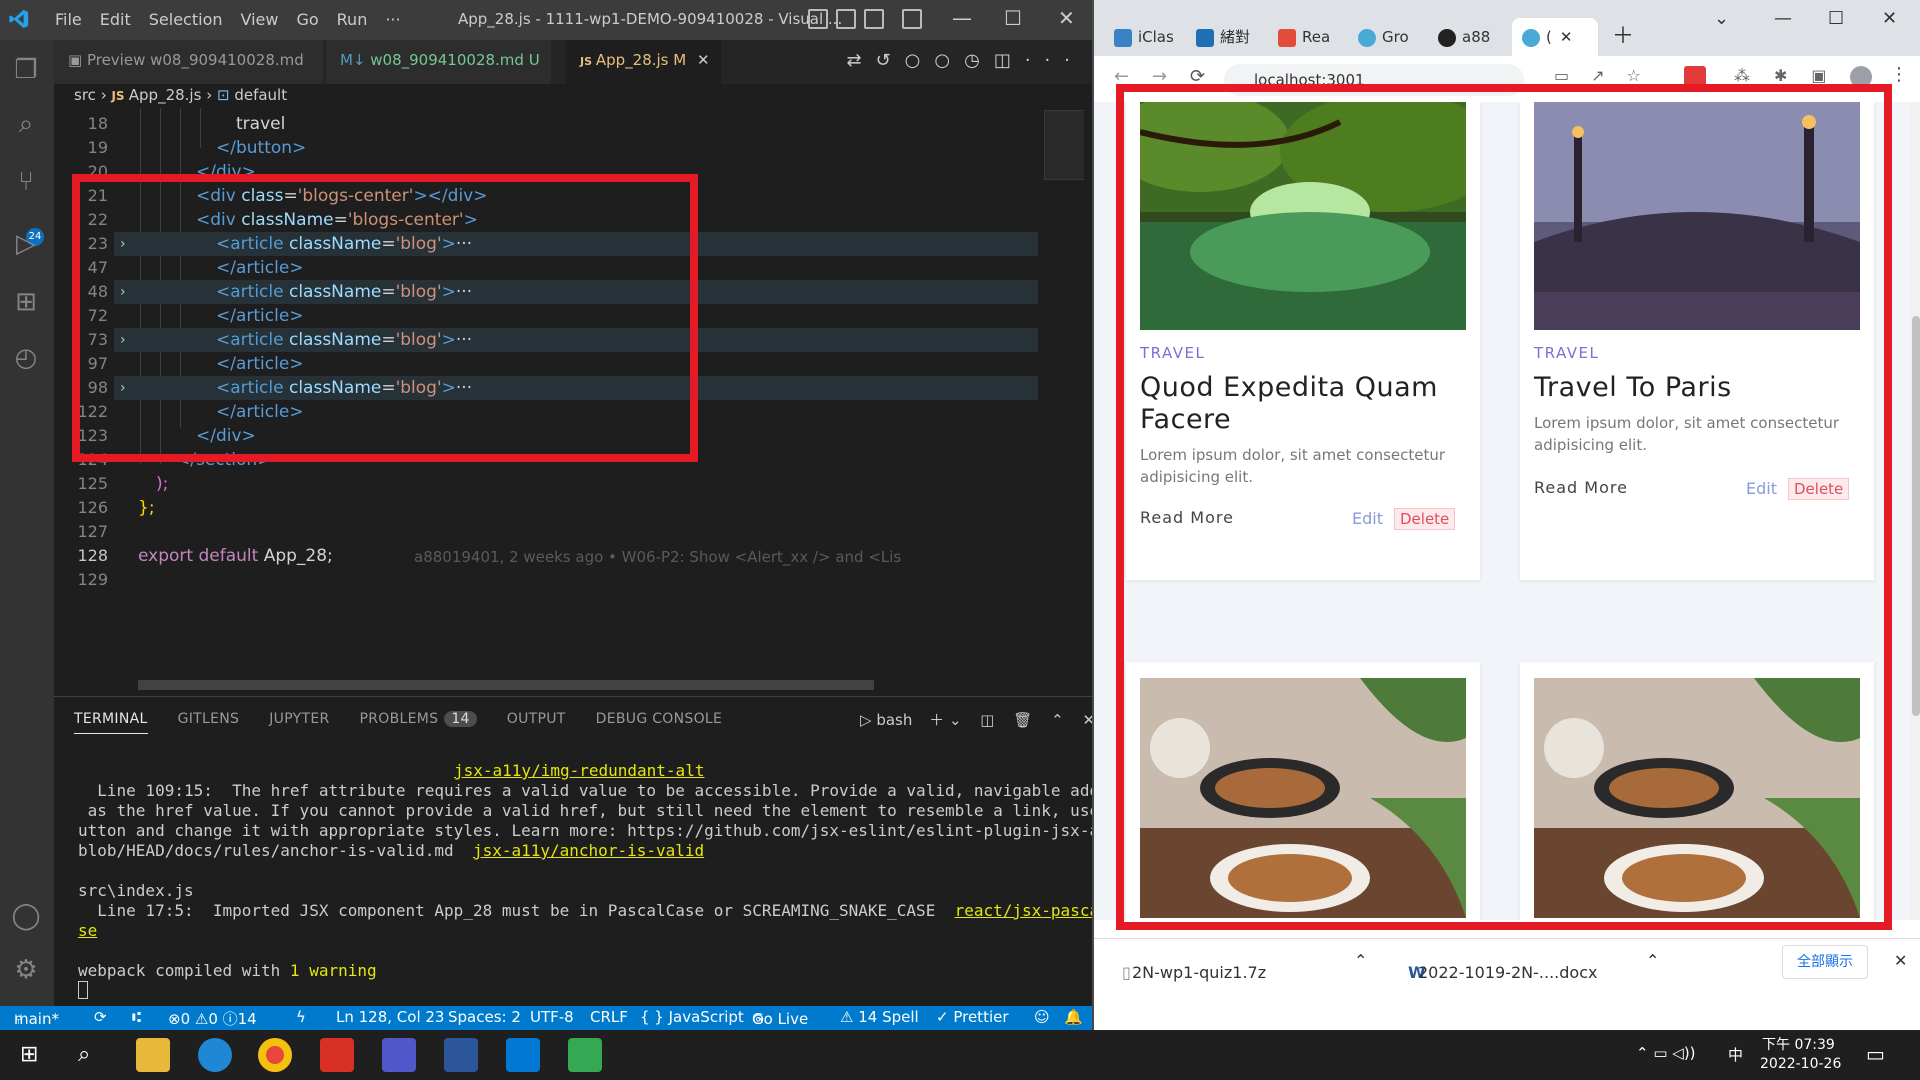 This screenshot has height=1080, width=1920. I want to click on gitlens-status-icon: ⑆, so click(136, 1017).